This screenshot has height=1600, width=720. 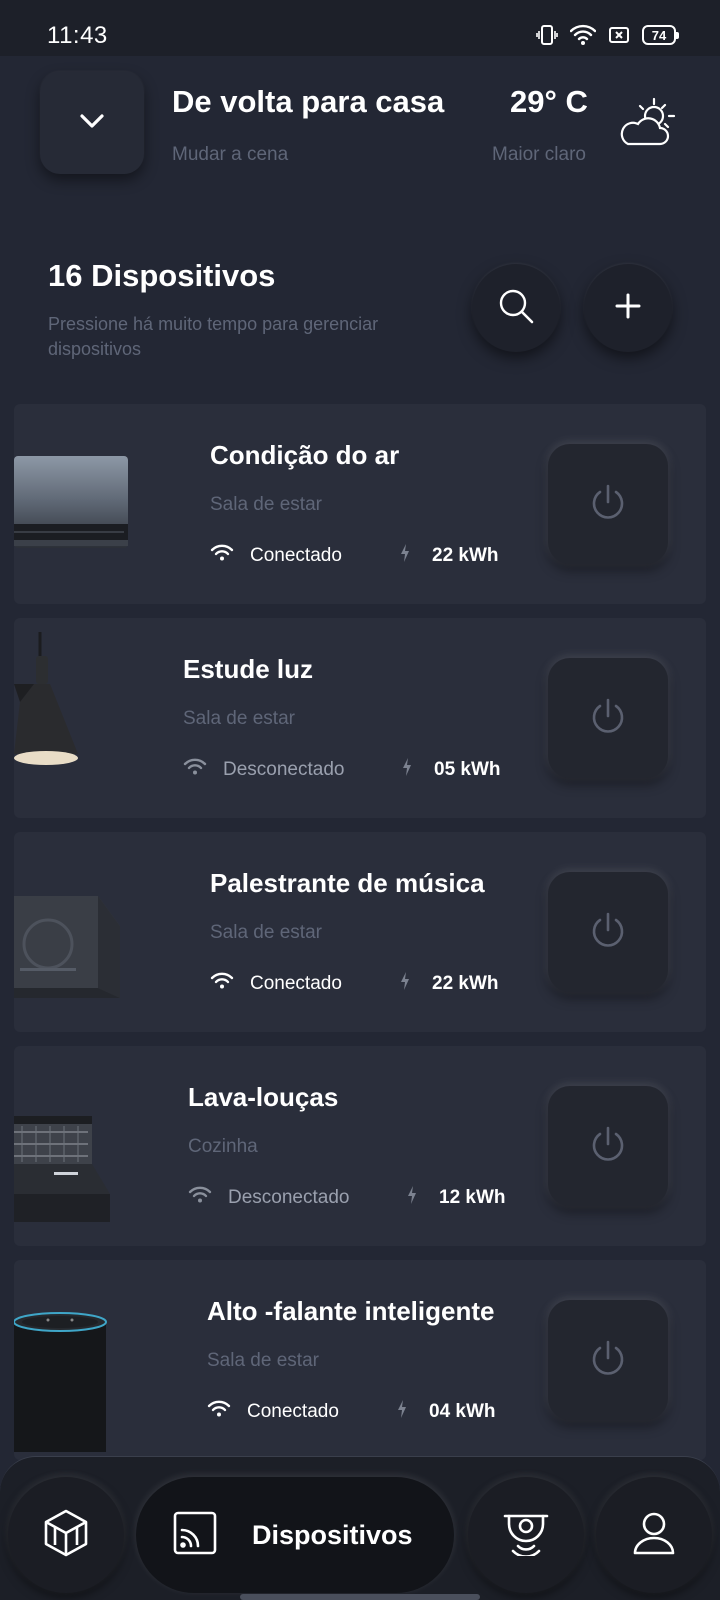 I want to click on nav-devices-tab: Dispositivos, so click(x=295, y=1535).